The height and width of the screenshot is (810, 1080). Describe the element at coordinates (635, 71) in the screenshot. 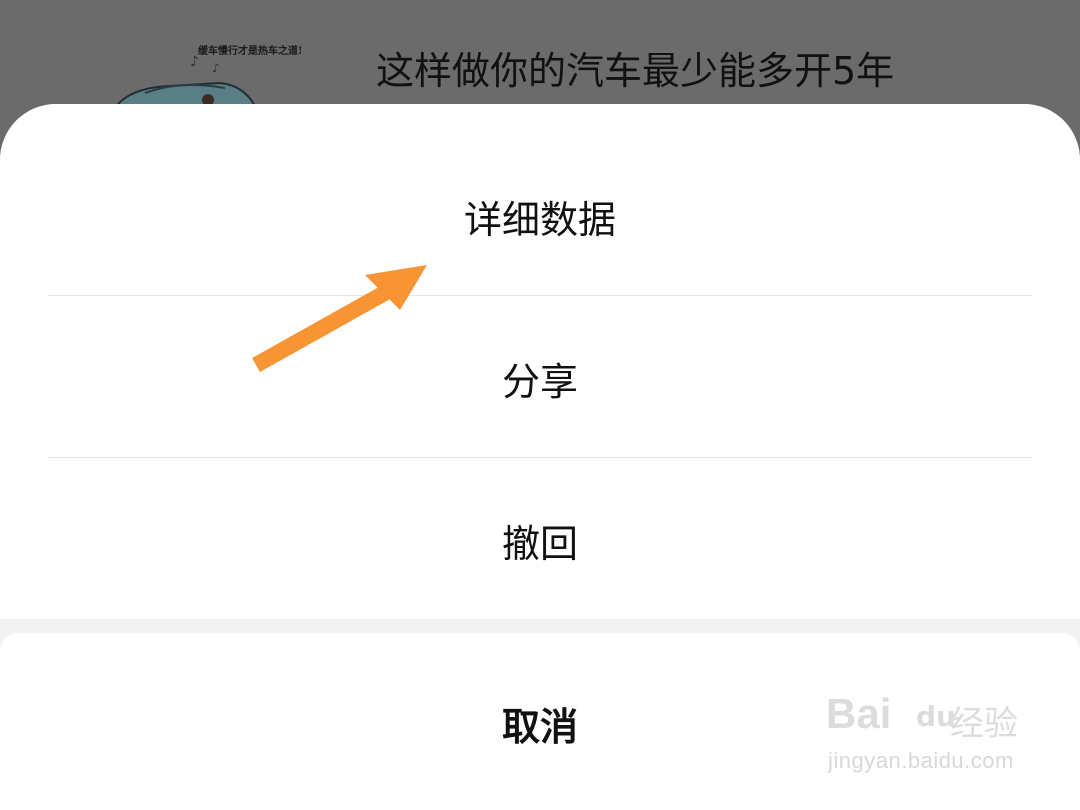

I see `article-title: 这样做你的汽车最少能多开5年` at that location.